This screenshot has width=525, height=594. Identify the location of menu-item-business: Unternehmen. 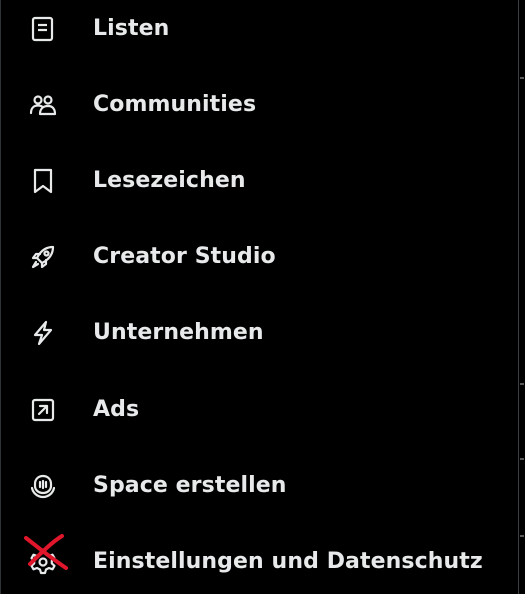
(260, 332).